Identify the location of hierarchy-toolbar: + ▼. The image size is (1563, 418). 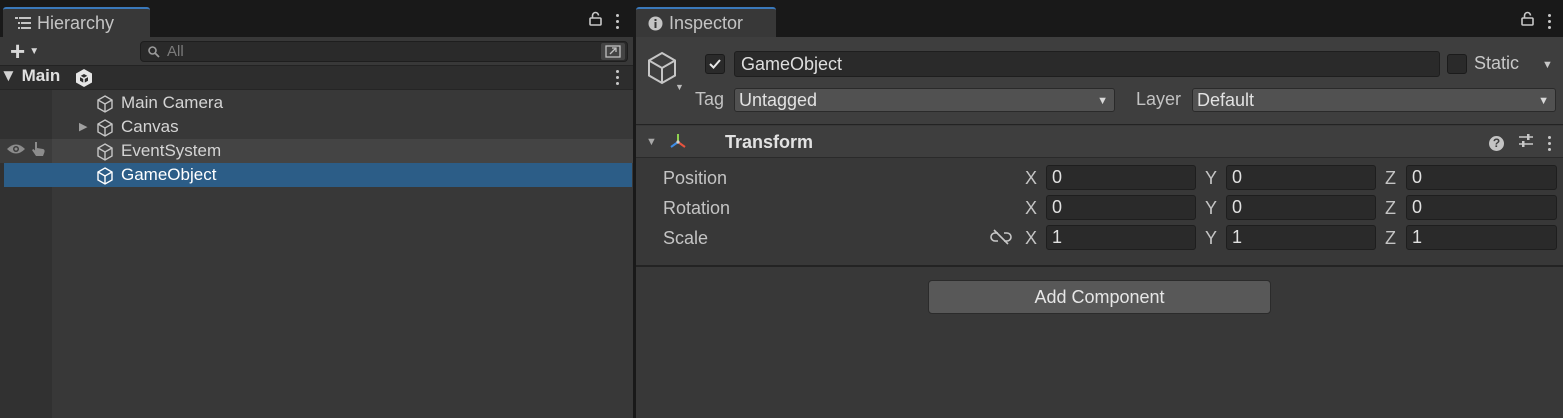
(316, 51).